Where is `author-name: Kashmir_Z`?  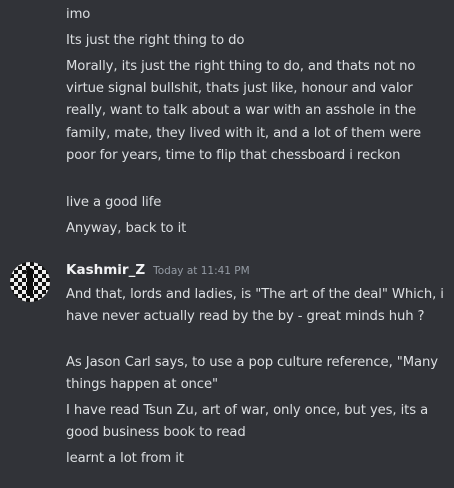
author-name: Kashmir_Z is located at coordinates (105, 270).